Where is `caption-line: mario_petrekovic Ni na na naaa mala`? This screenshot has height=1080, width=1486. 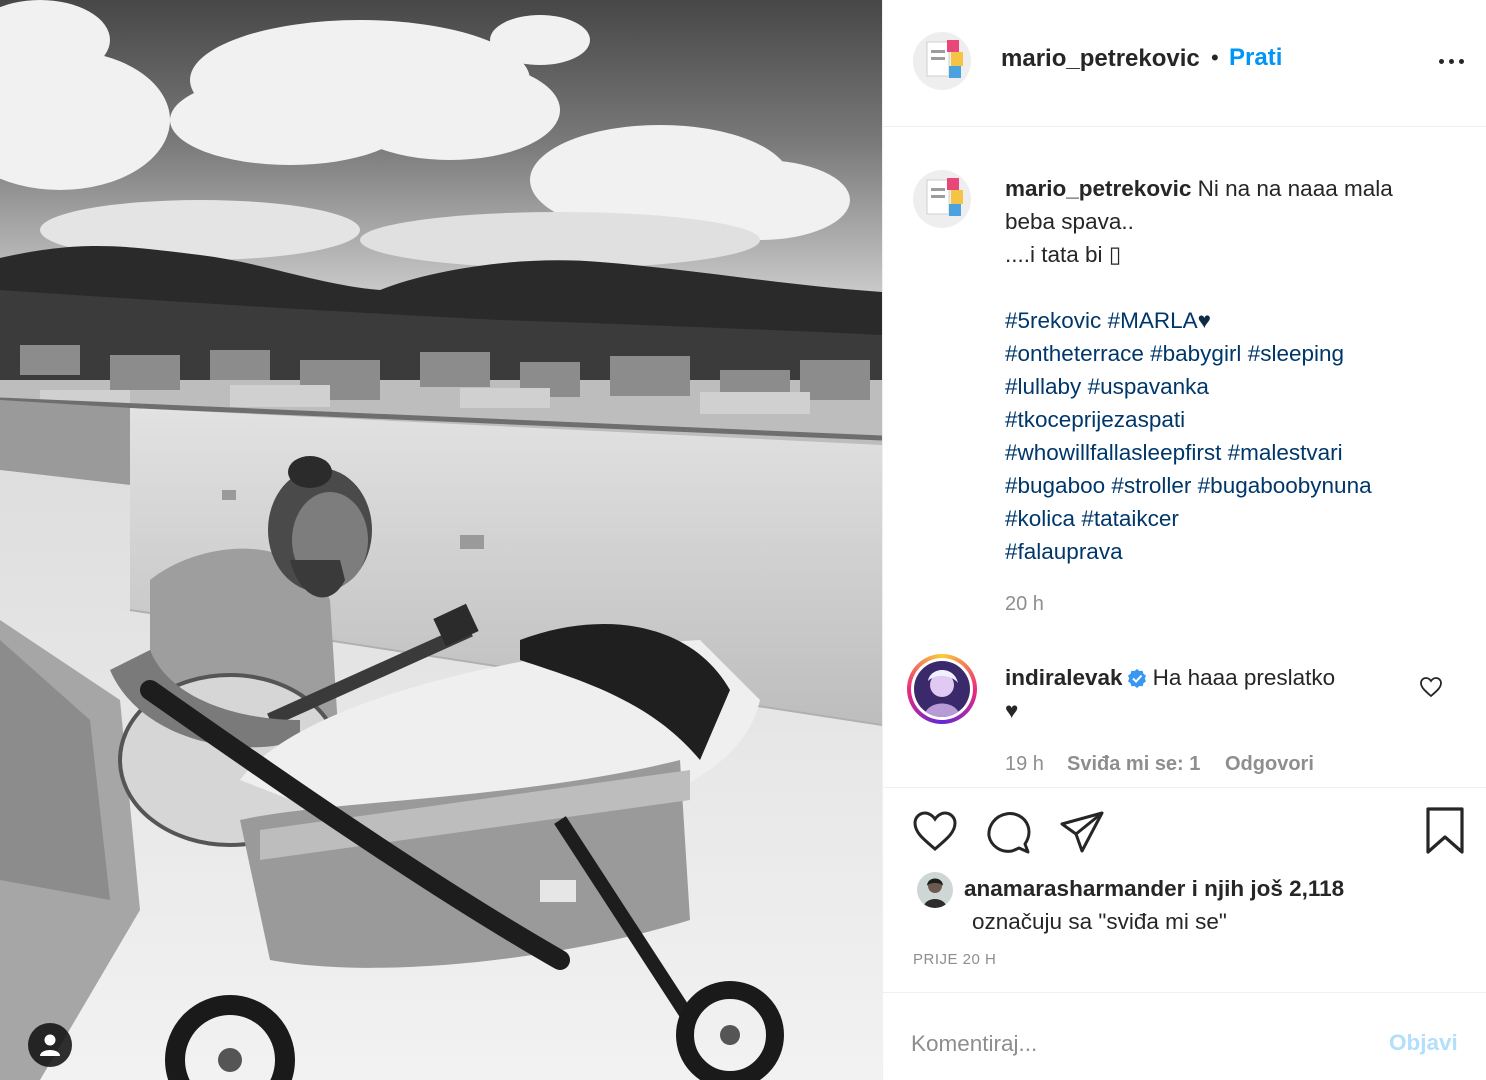
caption-line: mario_petrekovic Ni na na naaa mala is located at coordinates (1230, 188).